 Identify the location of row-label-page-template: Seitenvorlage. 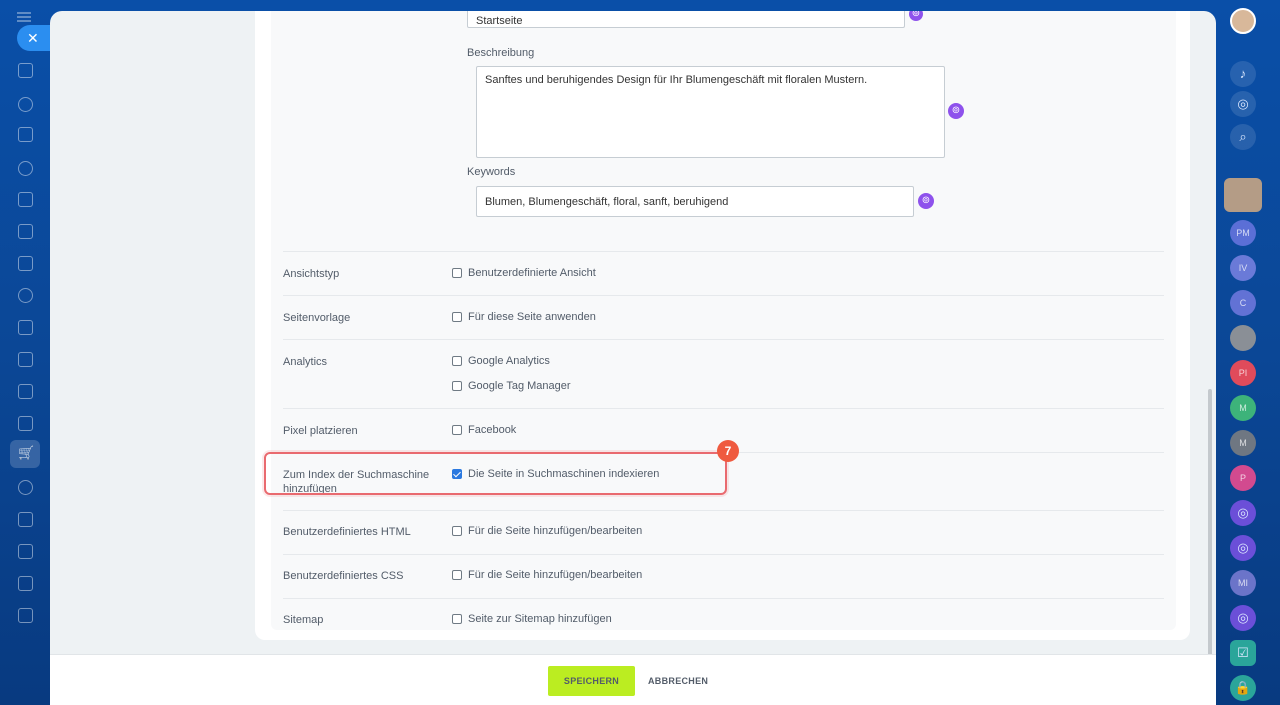
(317, 318).